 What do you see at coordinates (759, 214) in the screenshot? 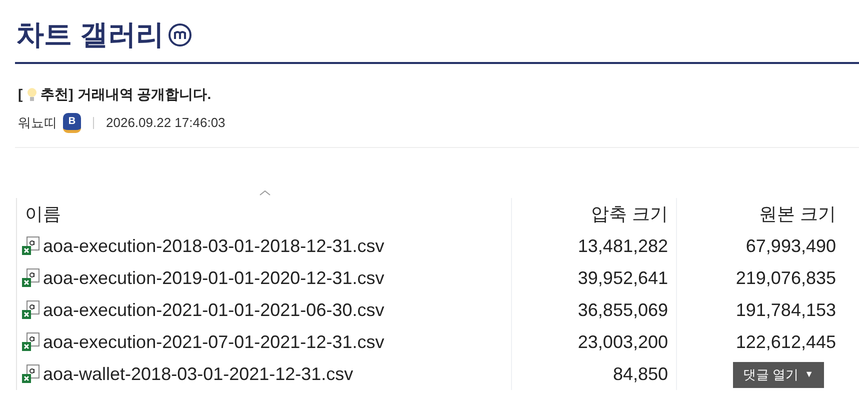
I see `column-header: 원본 크기` at bounding box center [759, 214].